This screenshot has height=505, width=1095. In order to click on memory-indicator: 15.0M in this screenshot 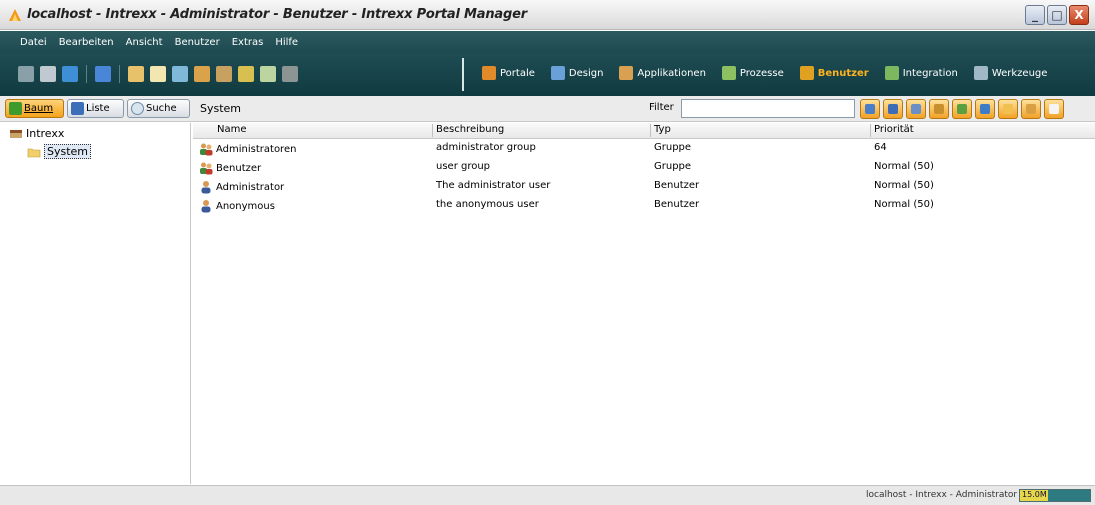, I will do `click(1055, 495)`.